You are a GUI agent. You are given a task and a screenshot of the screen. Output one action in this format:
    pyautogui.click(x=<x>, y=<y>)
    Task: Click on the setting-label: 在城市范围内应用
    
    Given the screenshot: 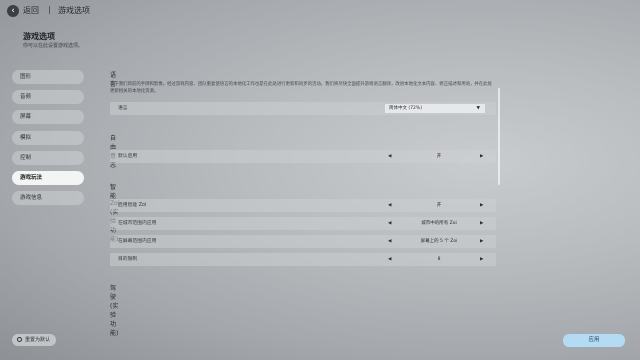 What is the action you would take?
    pyautogui.click(x=137, y=223)
    